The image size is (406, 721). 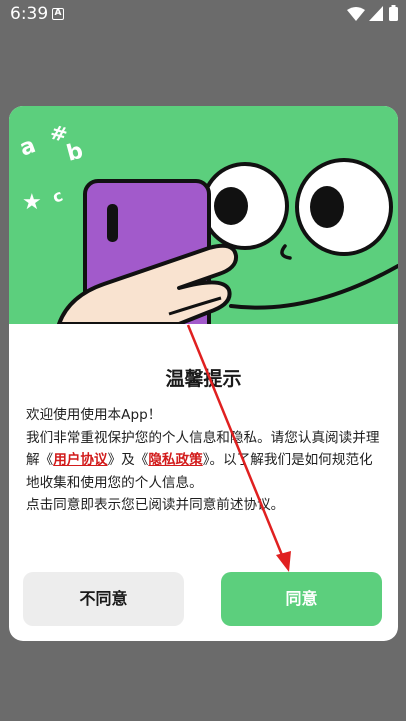 I want to click on illustration-char-b: b, so click(x=75, y=153).